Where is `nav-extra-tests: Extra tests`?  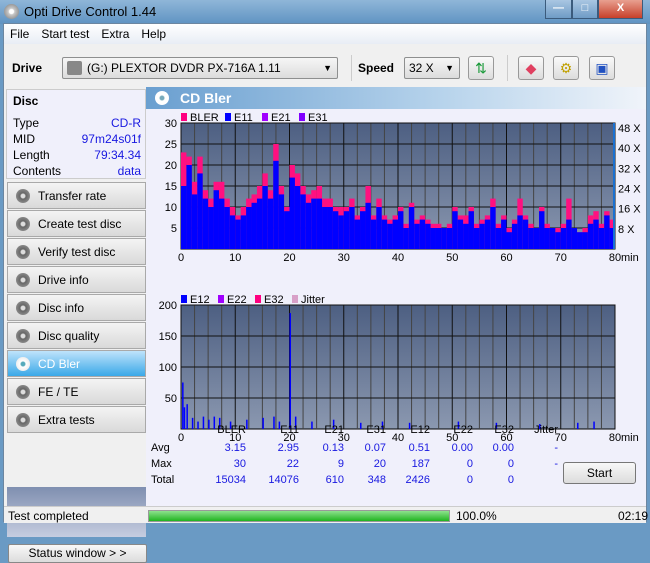
nav-extra-tests: Extra tests is located at coordinates (76, 419).